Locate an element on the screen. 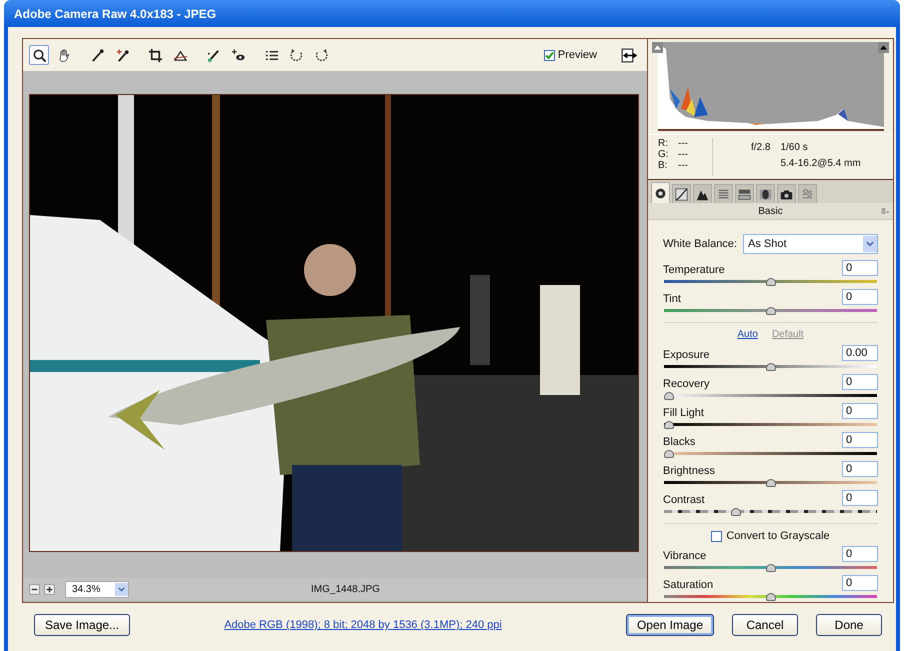  channel-label: G: is located at coordinates (664, 154).